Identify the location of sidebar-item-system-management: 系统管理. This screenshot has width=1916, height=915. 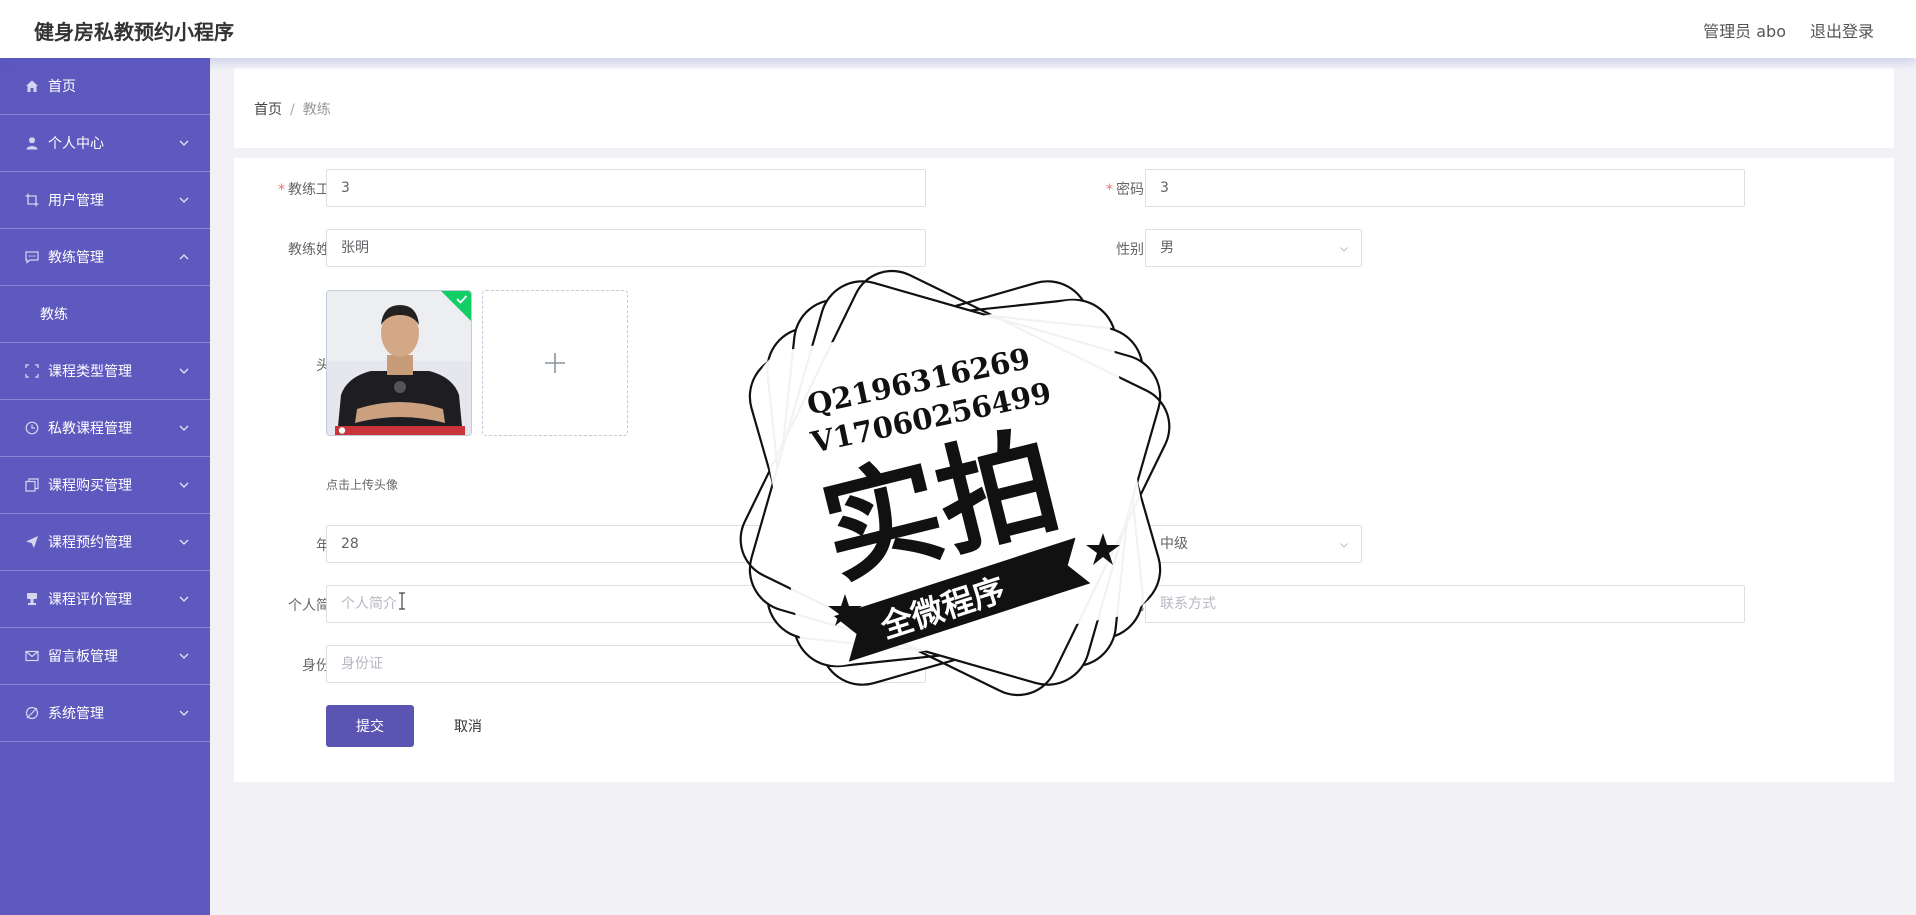
(105, 713).